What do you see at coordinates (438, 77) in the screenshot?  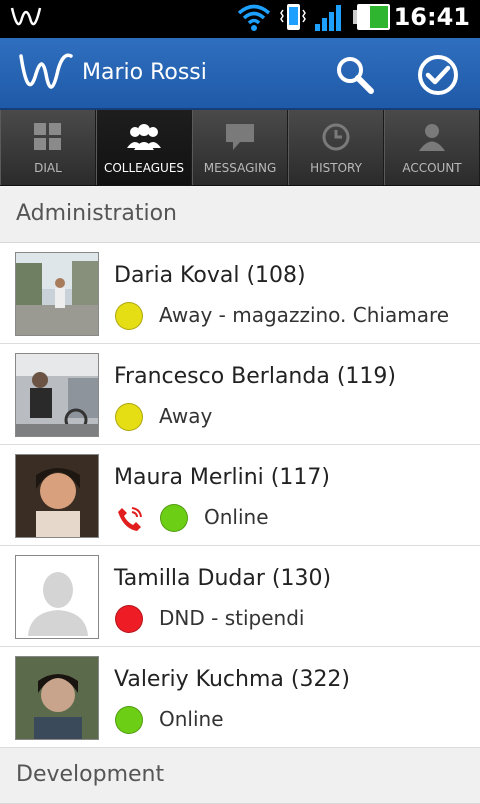 I see `status-check-icon` at bounding box center [438, 77].